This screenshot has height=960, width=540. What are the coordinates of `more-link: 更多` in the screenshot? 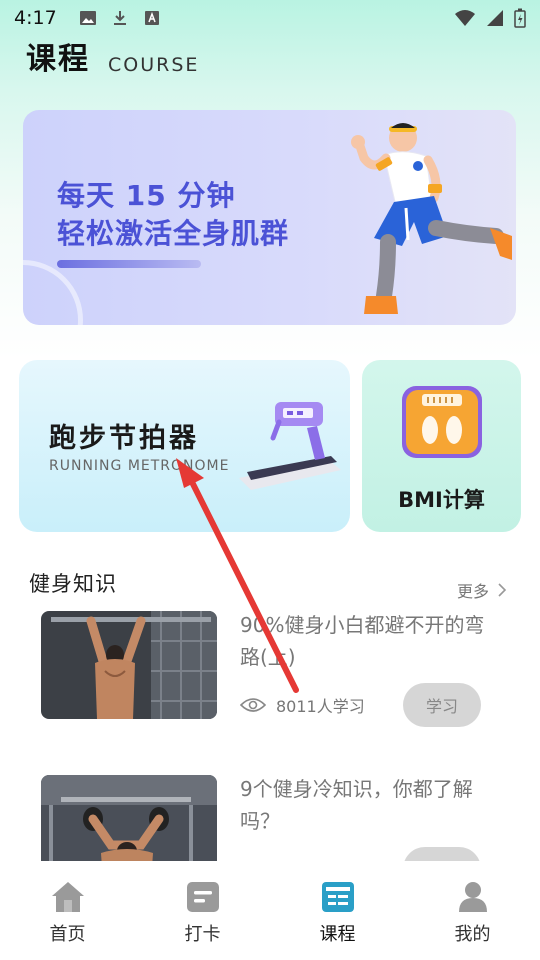 It's located at (482, 590).